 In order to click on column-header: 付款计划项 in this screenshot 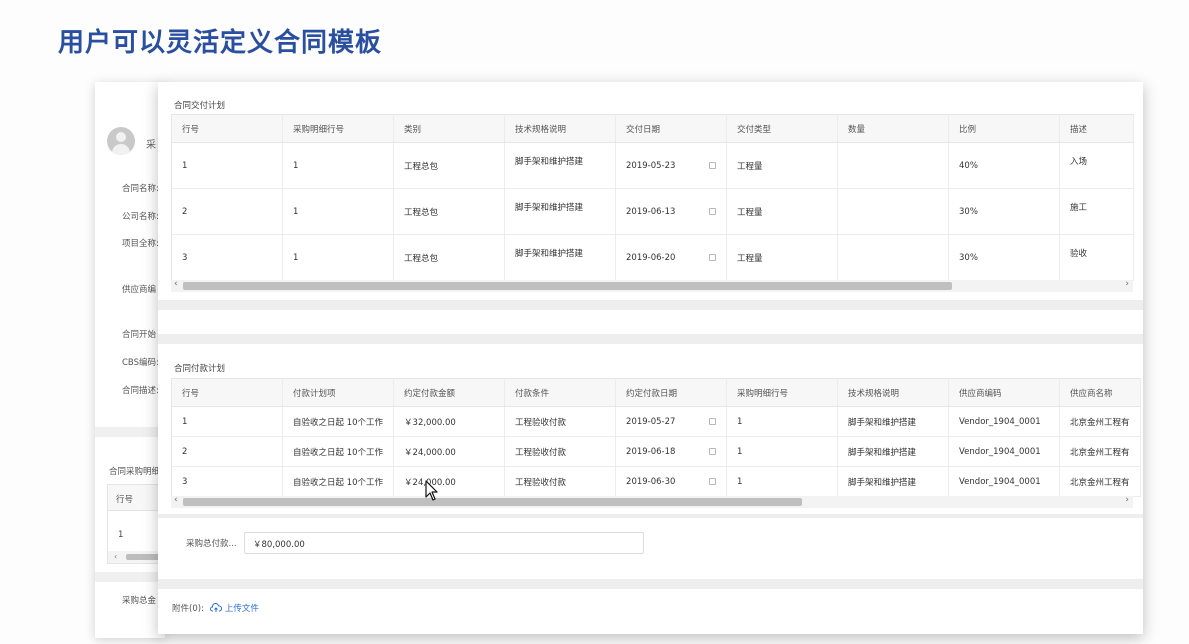, I will do `click(338, 392)`.